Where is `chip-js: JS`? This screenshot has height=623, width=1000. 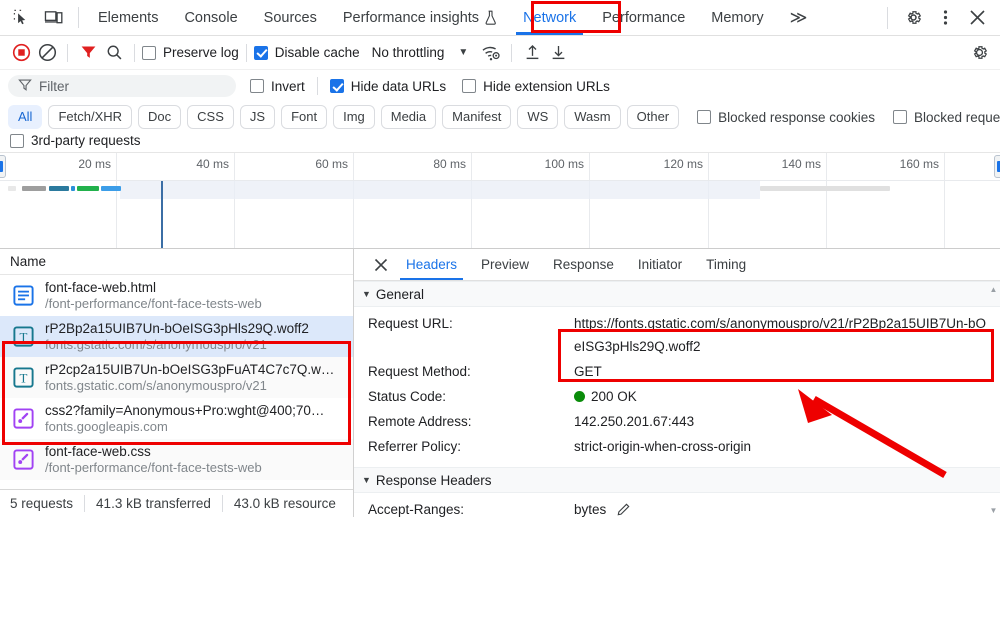
chip-js: JS is located at coordinates (257, 117).